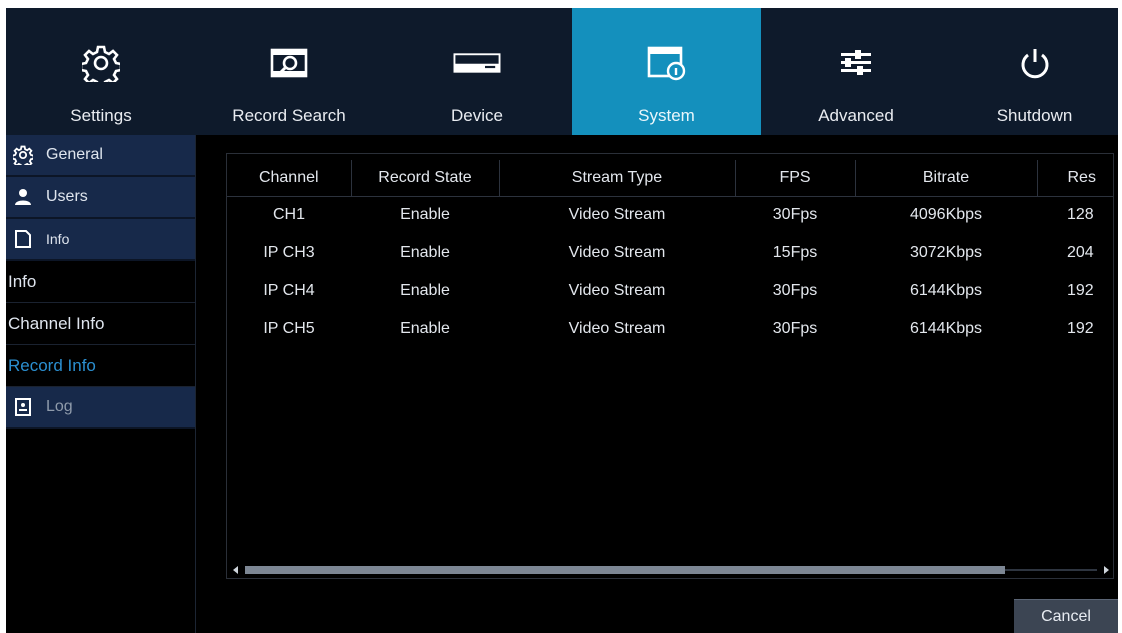 This screenshot has height=633, width=1122. Describe the element at coordinates (1066, 616) in the screenshot. I see `cancel-button: Cancel` at that location.